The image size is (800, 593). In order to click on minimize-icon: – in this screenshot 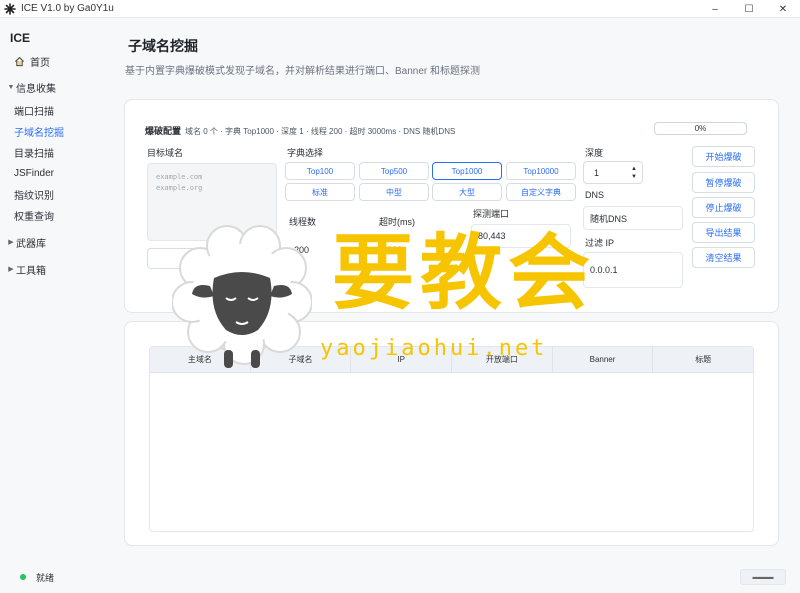, I will do `click(715, 9)`.